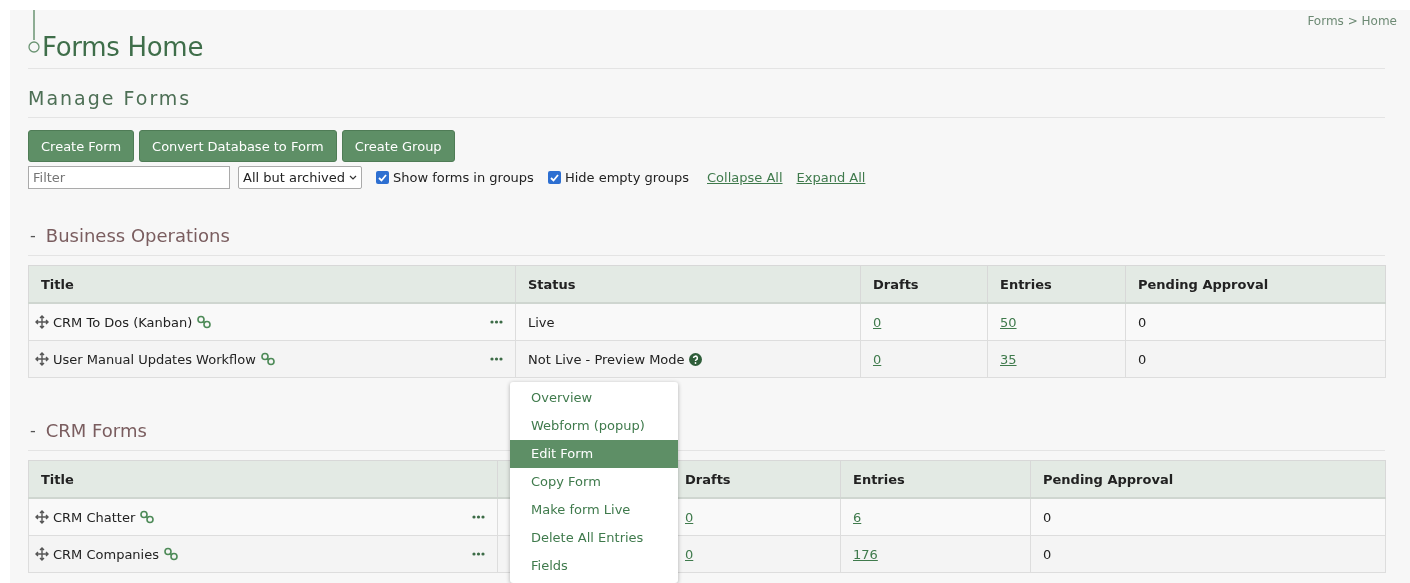  What do you see at coordinates (238, 146) in the screenshot?
I see `action-button: Convert Database to Form` at bounding box center [238, 146].